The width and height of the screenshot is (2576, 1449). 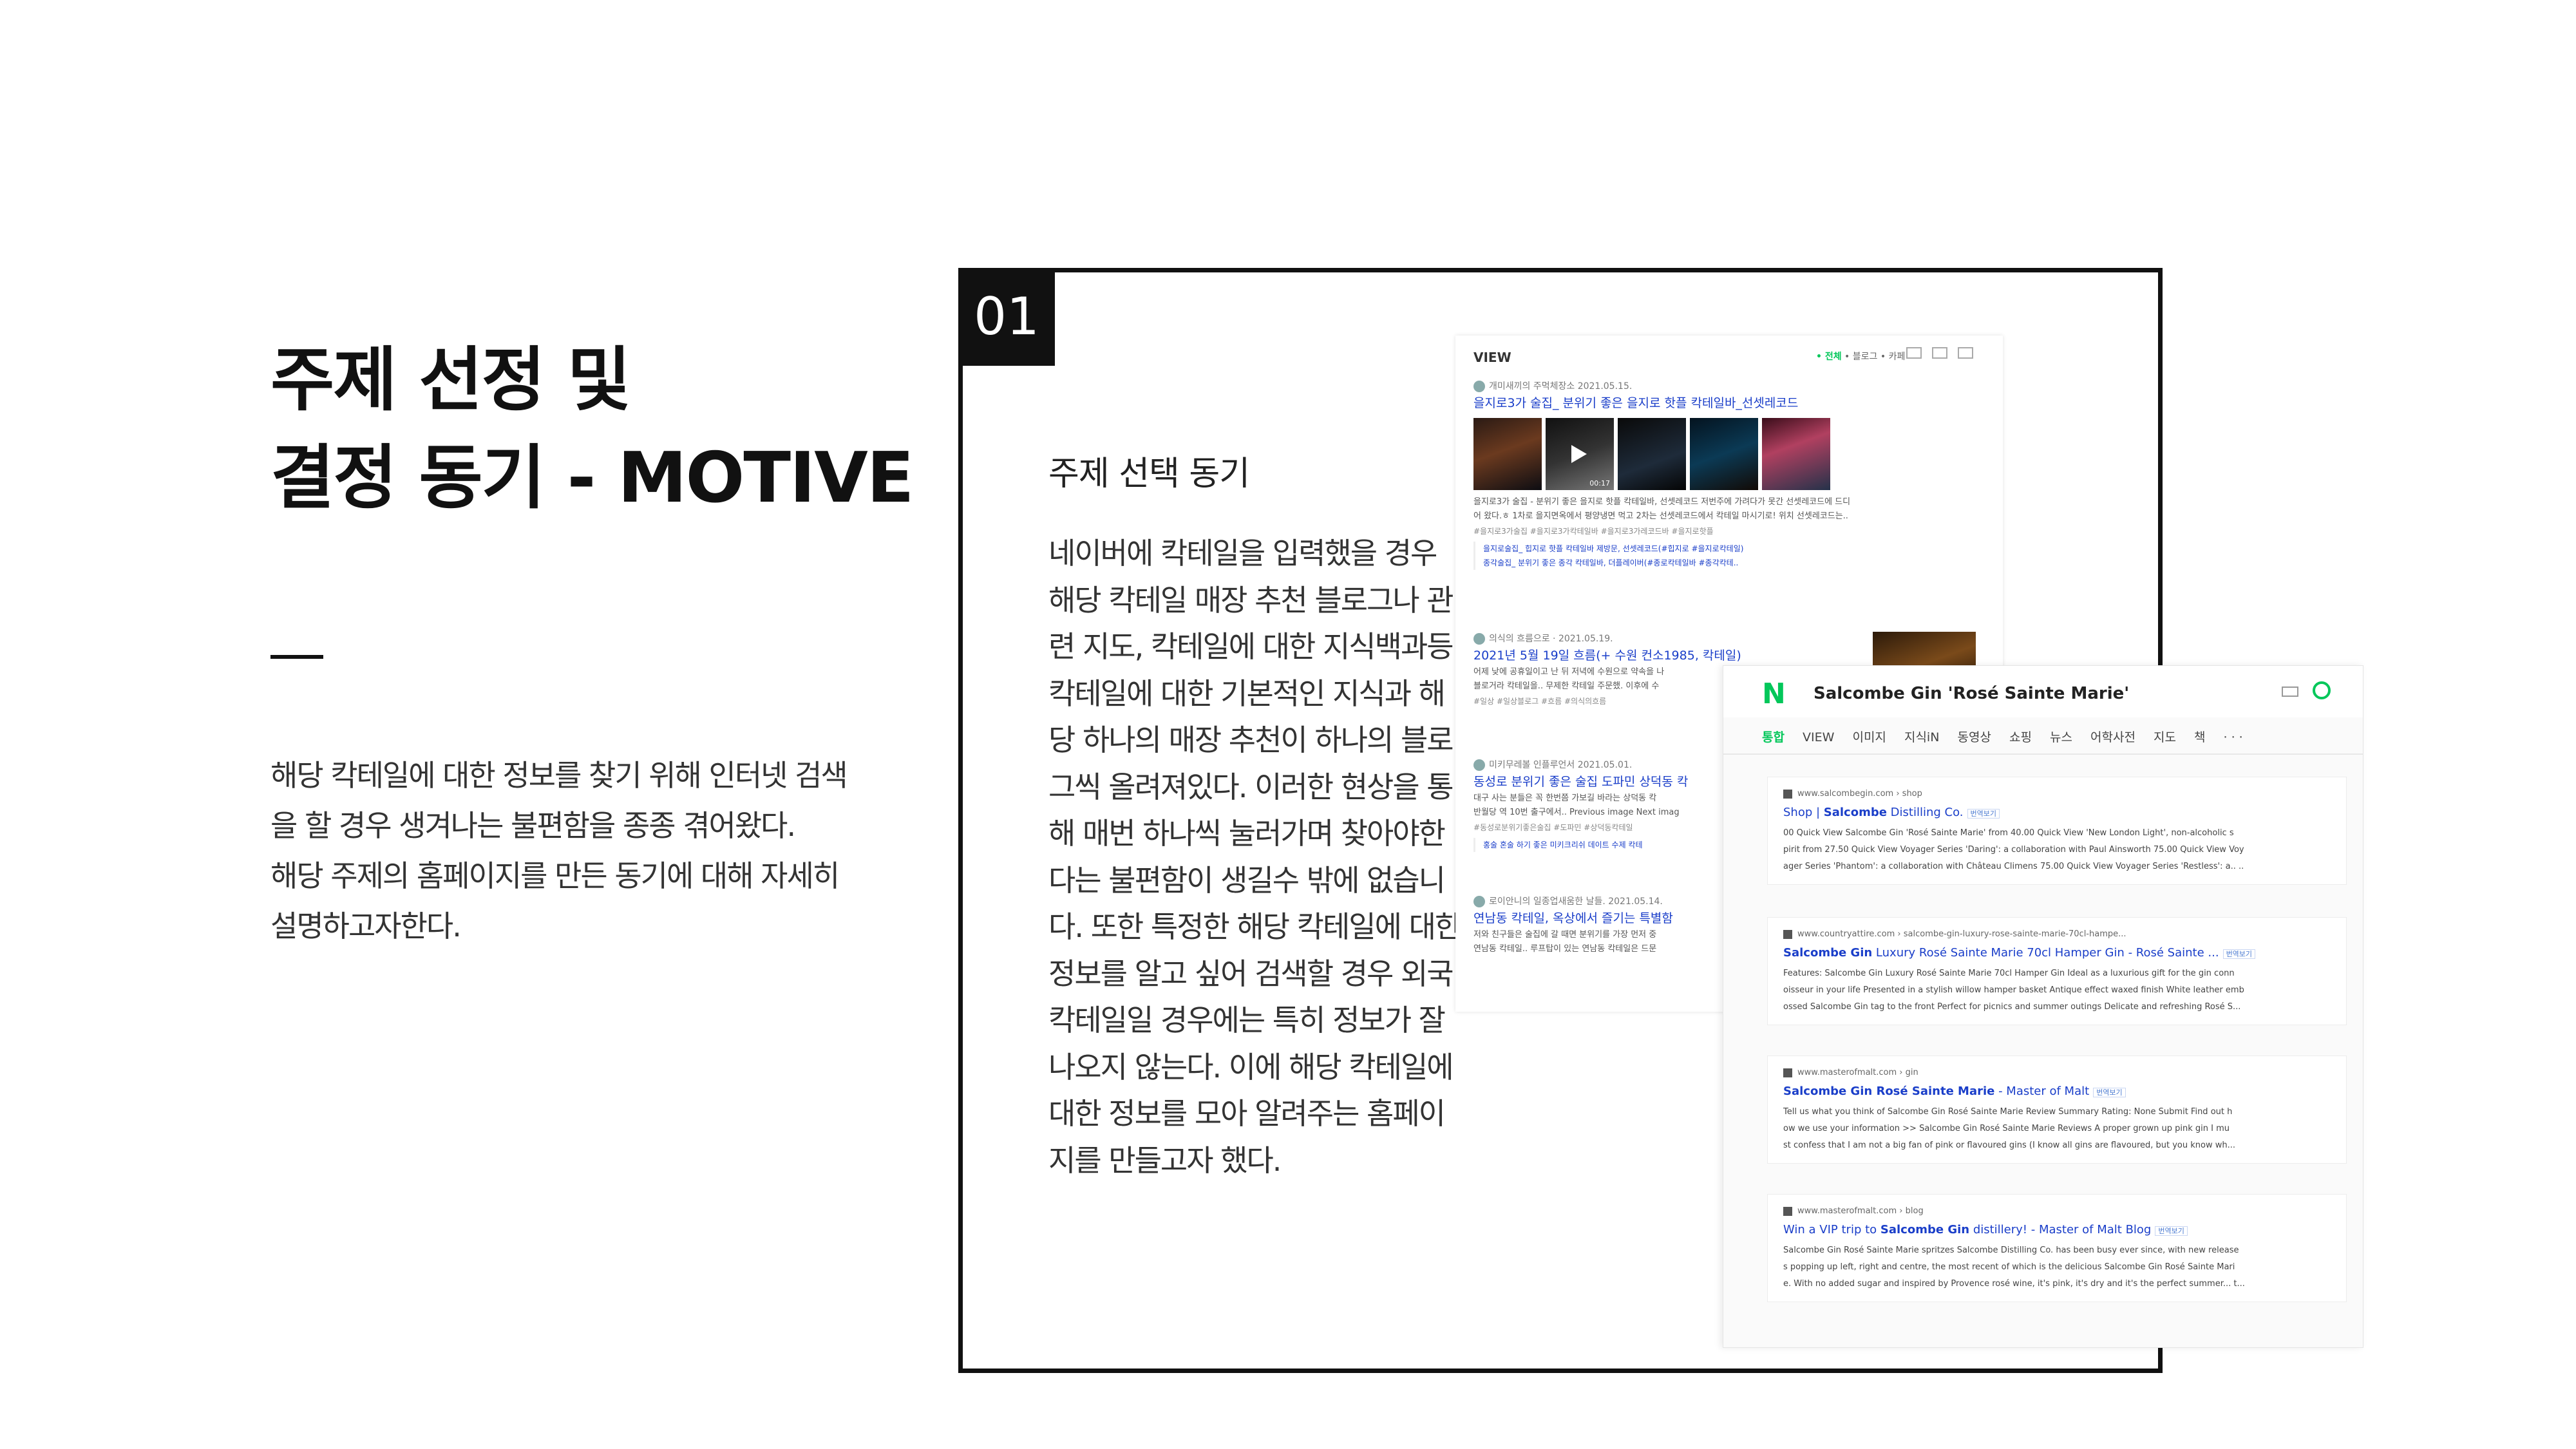 I want to click on view-header: VIEW, so click(x=1492, y=357).